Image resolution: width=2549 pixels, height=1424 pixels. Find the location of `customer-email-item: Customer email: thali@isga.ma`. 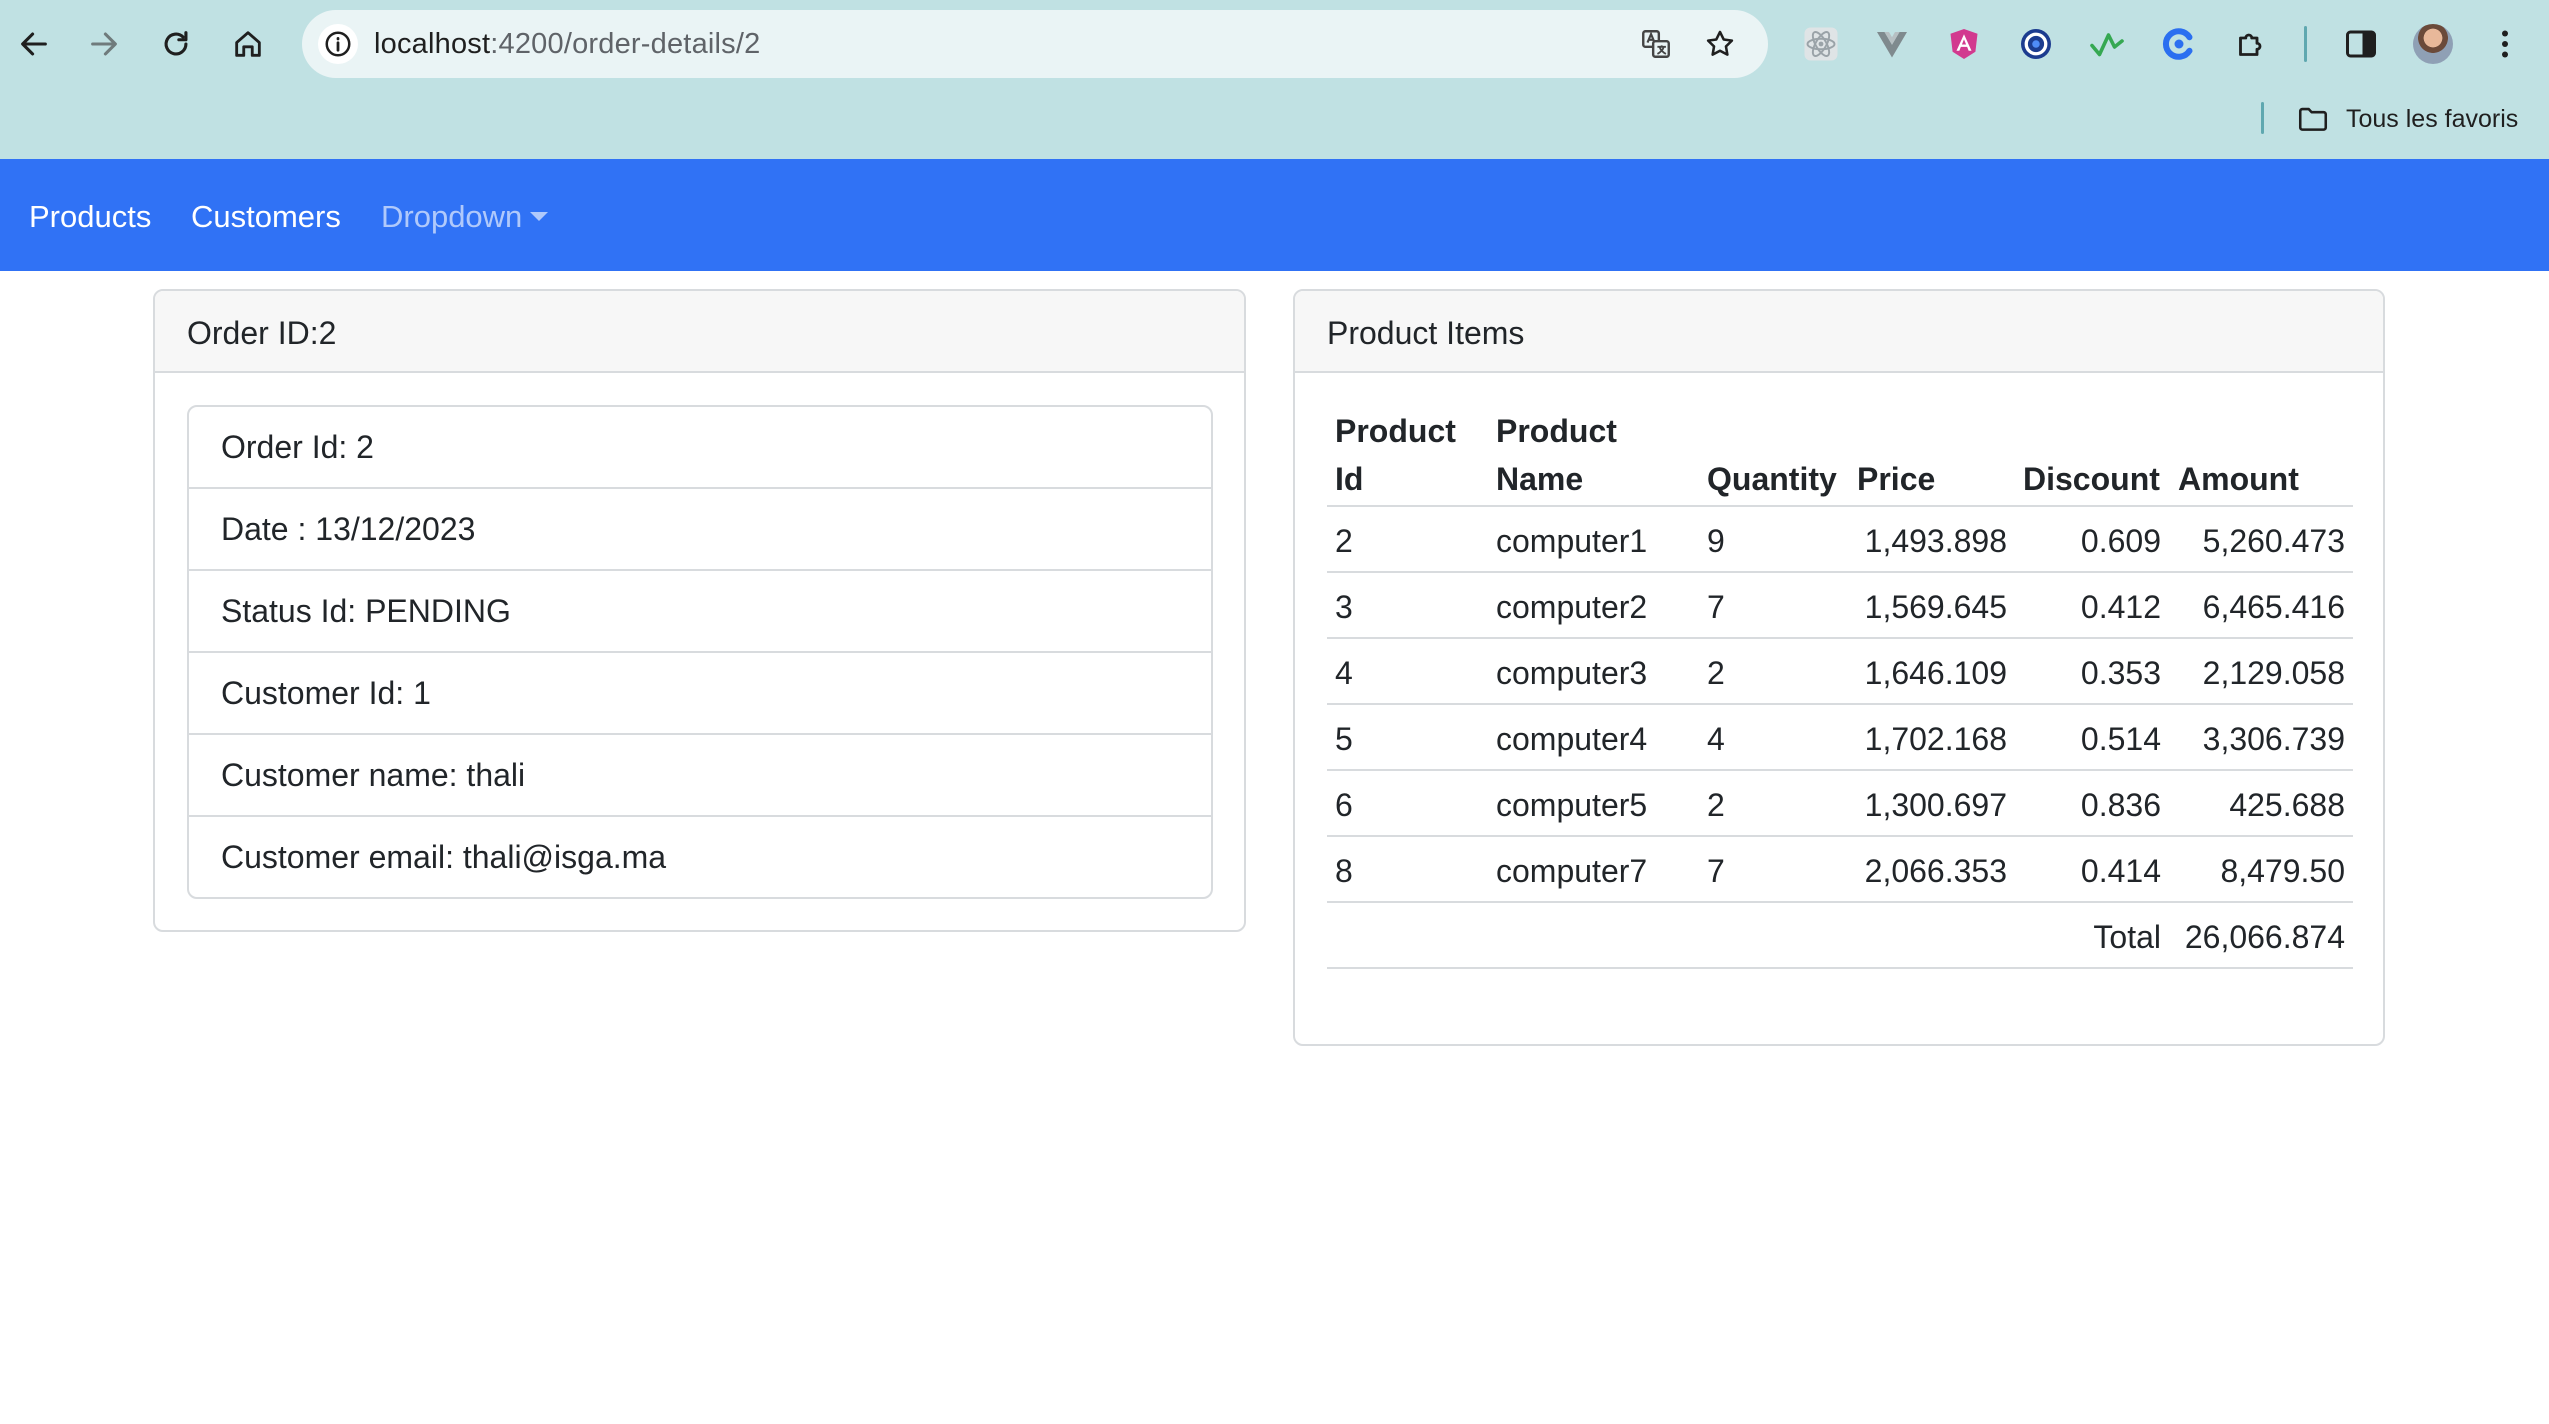

customer-email-item: Customer email: thali@isga.ma is located at coordinates (444, 857).